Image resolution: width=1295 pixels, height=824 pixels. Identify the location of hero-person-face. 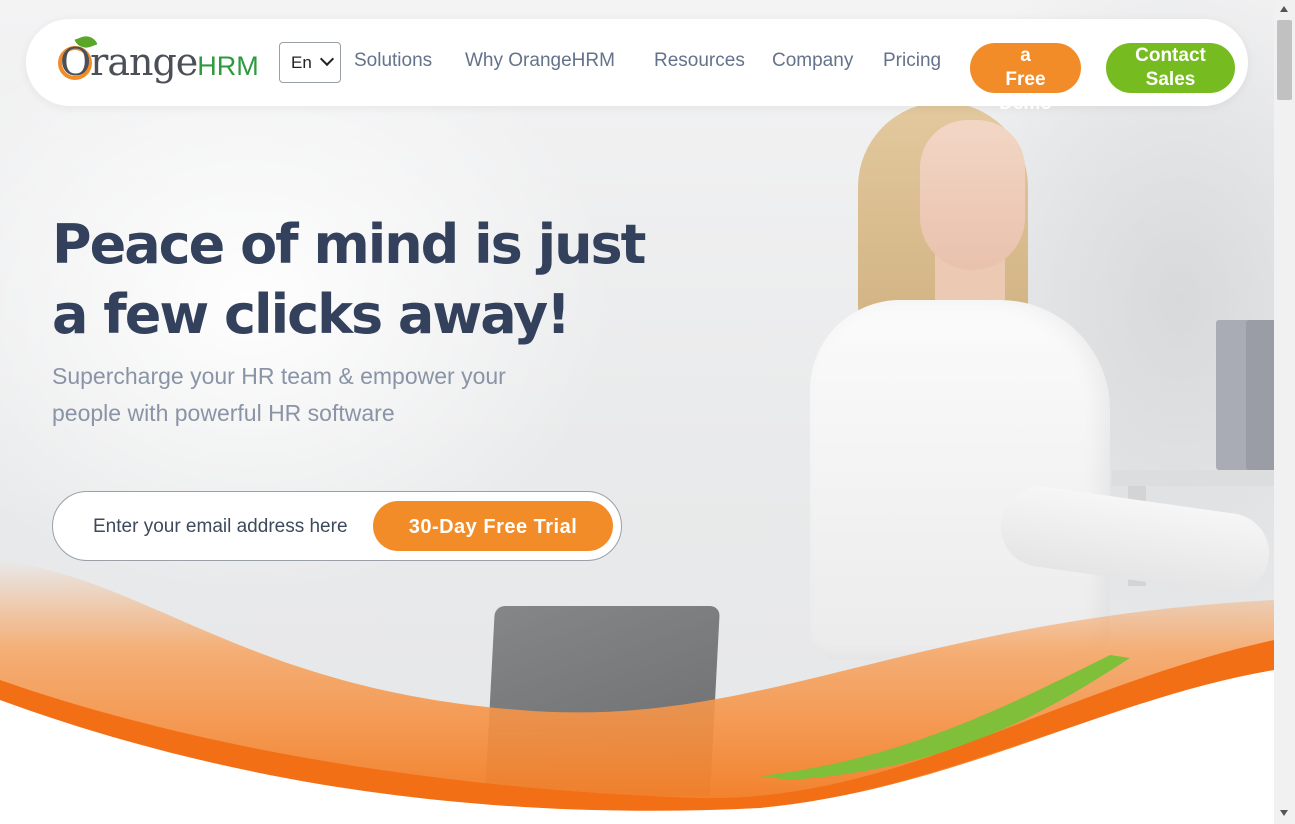
(972, 195).